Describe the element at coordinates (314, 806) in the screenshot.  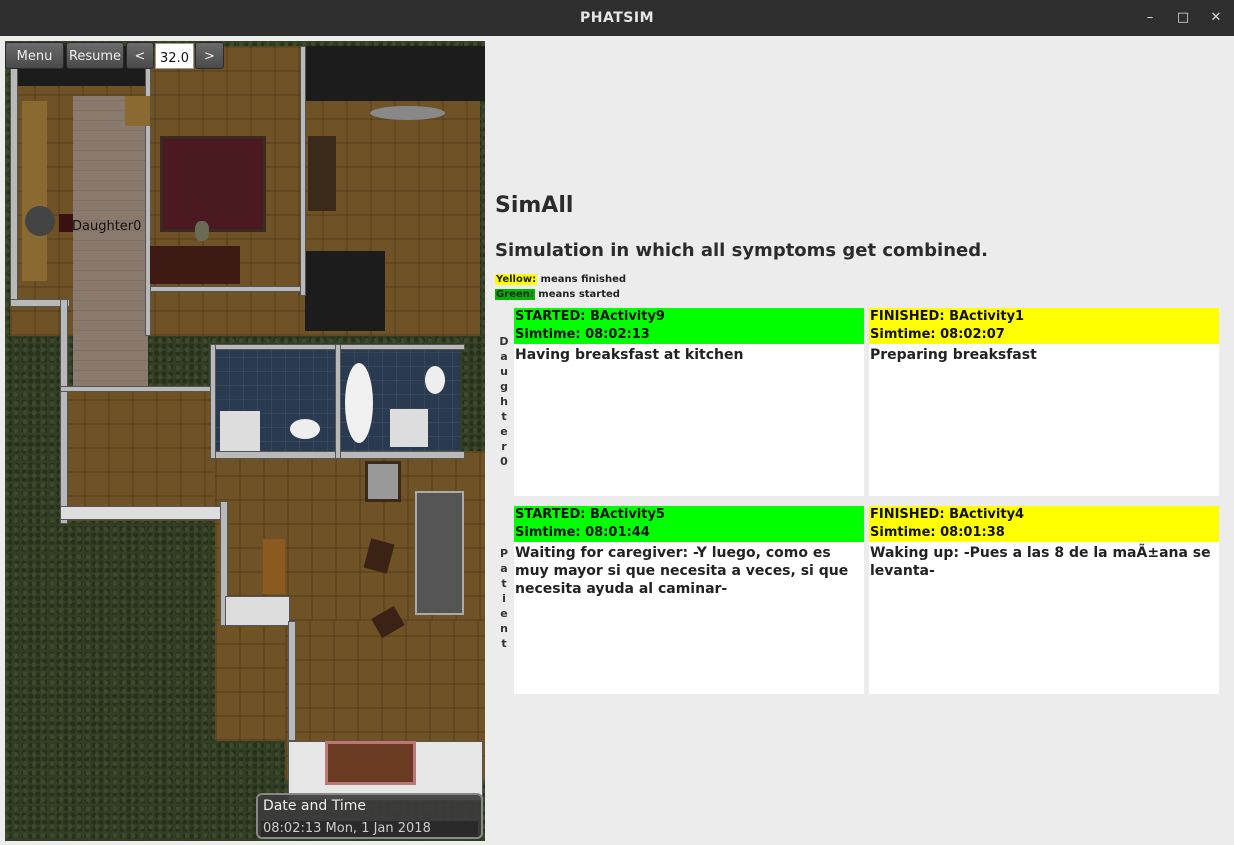
I see `datetime-heading: Date and Time` at that location.